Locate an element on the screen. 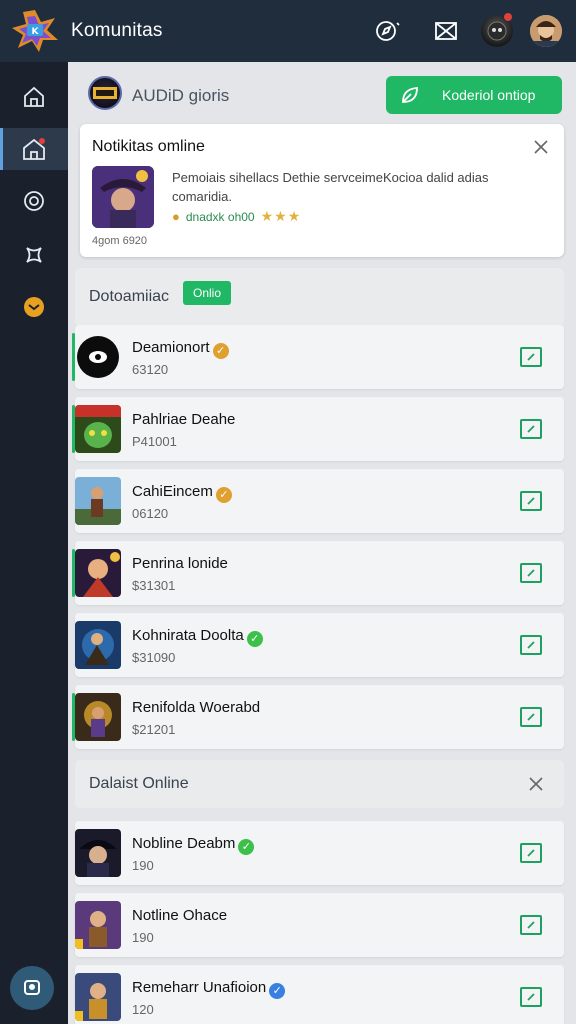 The height and width of the screenshot is (1024, 576). puzzle-icon is located at coordinates (34, 255).